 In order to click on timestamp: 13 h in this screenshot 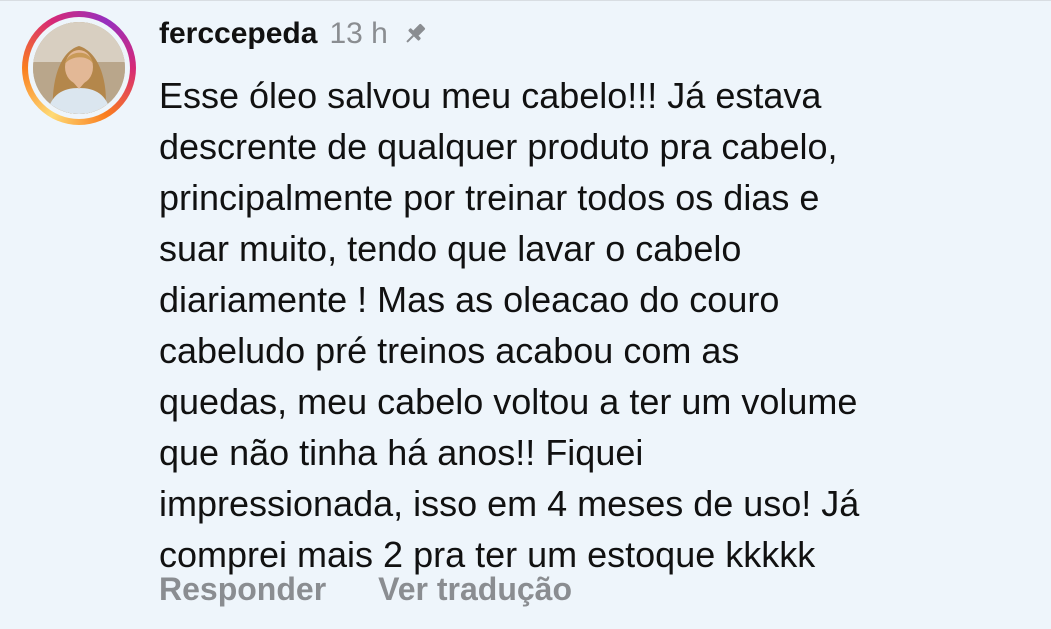, I will do `click(358, 33)`.